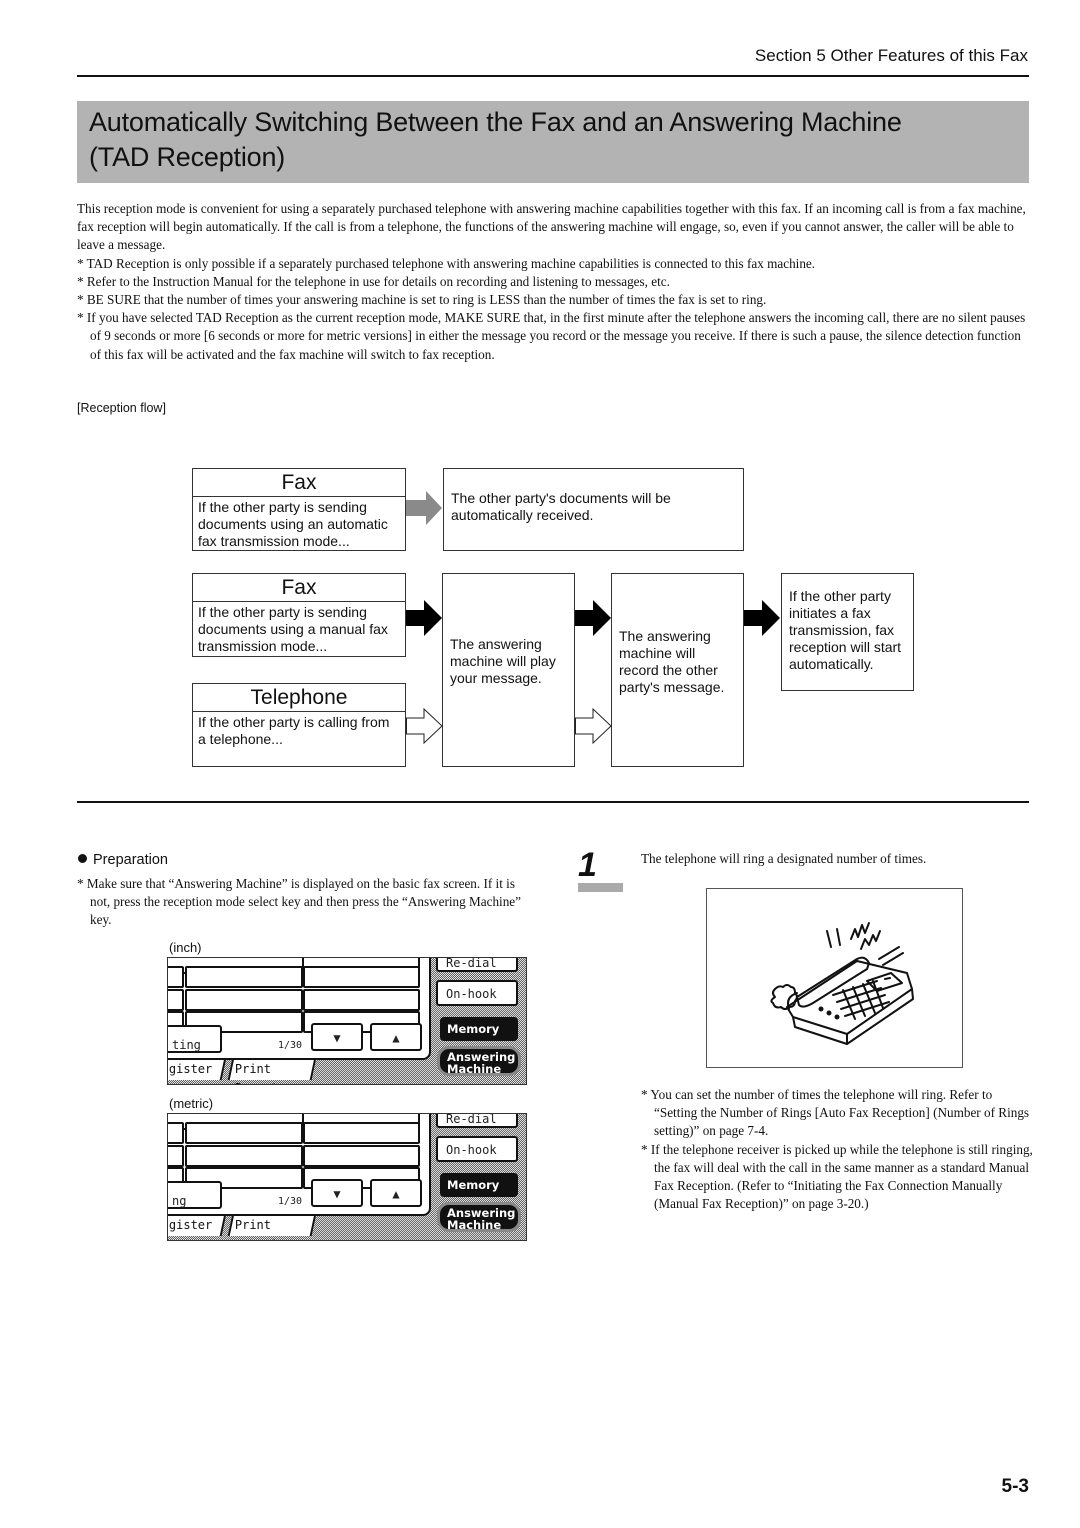 The width and height of the screenshot is (1080, 1528). I want to click on fax-manual-header: Fax, so click(299, 588).